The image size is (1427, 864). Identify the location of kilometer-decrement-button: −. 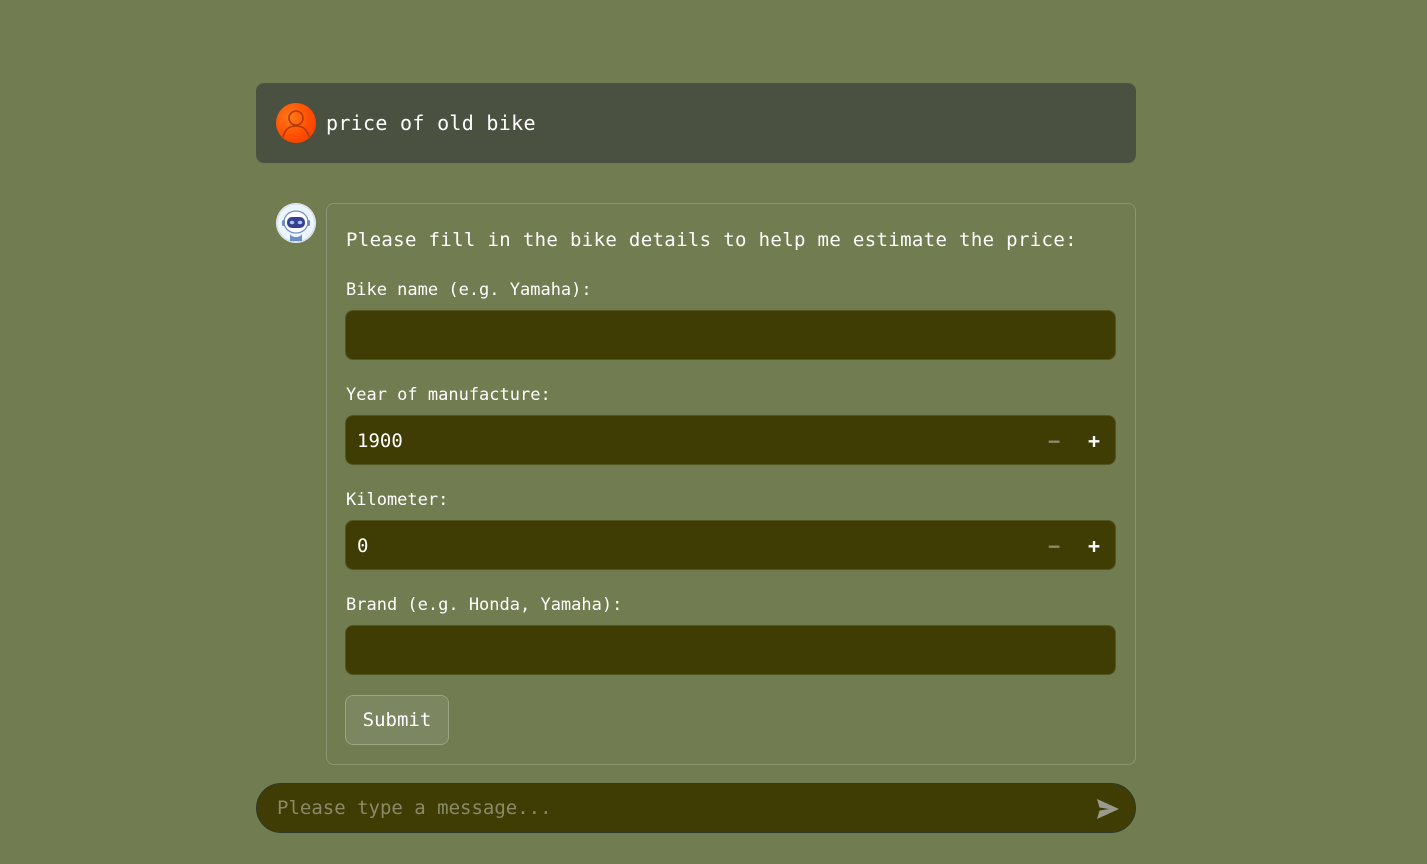
(1054, 546).